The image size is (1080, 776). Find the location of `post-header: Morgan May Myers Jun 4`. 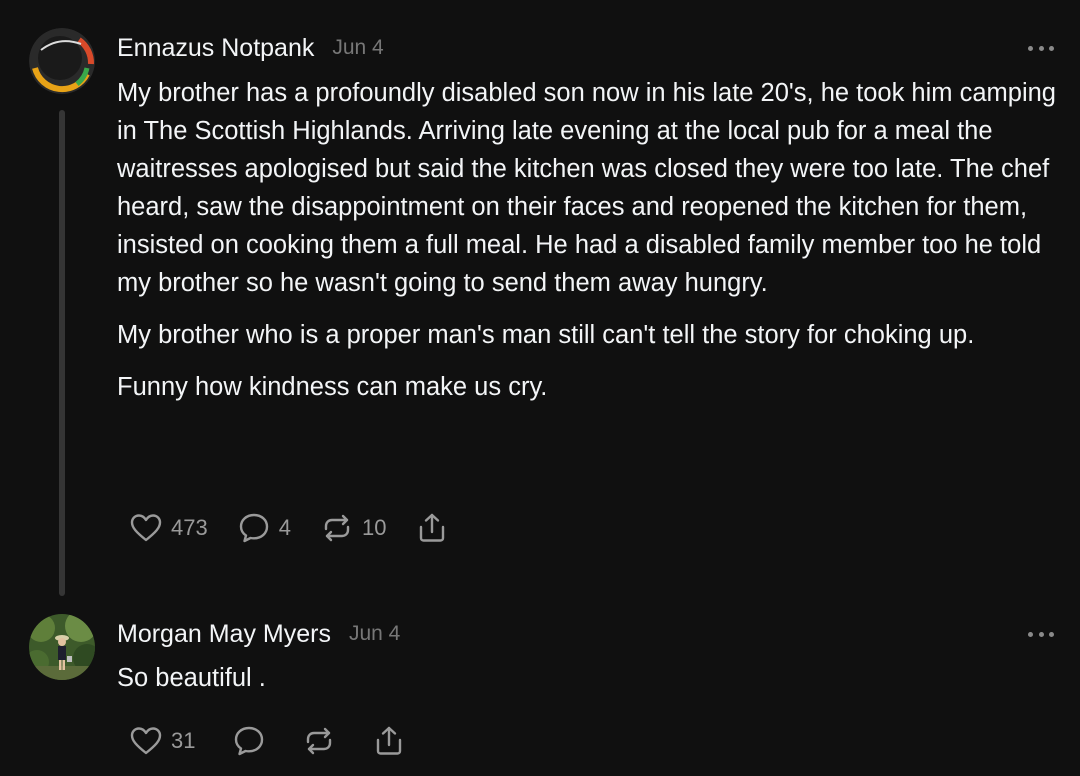

post-header: Morgan May Myers Jun 4 is located at coordinates (258, 634).